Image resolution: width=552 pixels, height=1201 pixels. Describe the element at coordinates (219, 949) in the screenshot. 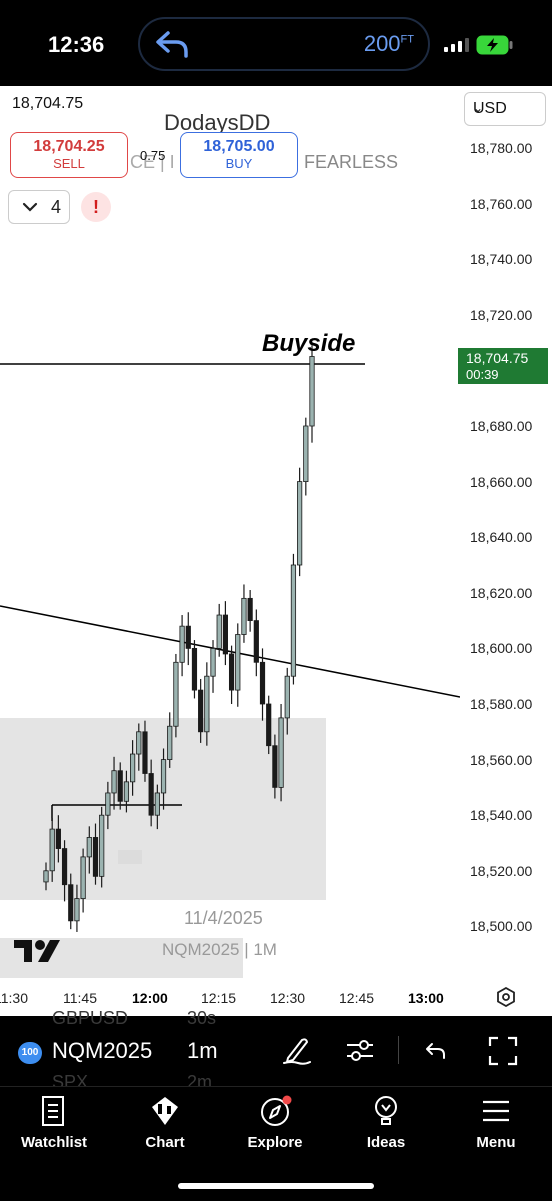

I see `watermark-symbol: NQM2025 | 1M` at that location.